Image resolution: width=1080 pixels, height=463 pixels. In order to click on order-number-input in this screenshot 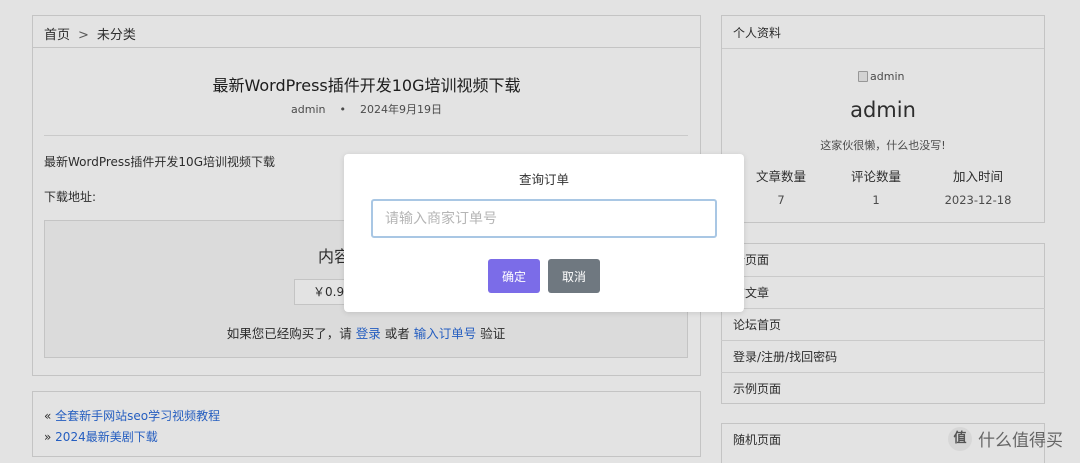, I will do `click(544, 218)`.